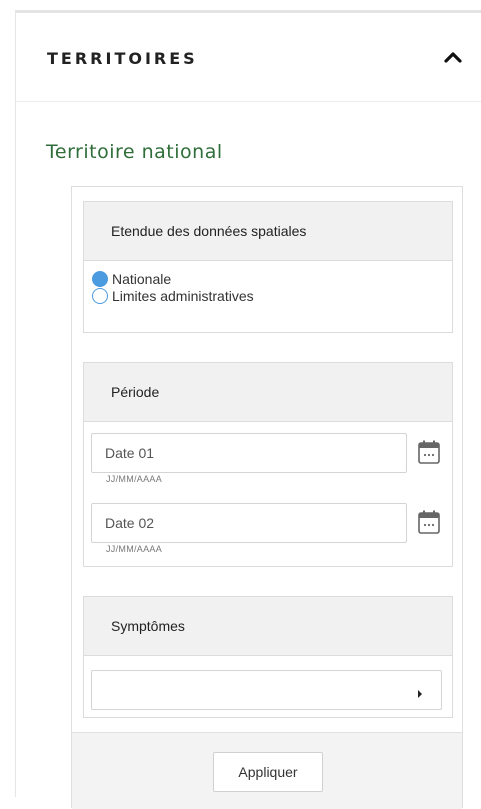 The image size is (481, 809). Describe the element at coordinates (268, 657) in the screenshot. I see `symptoms-card: Symptômes` at that location.